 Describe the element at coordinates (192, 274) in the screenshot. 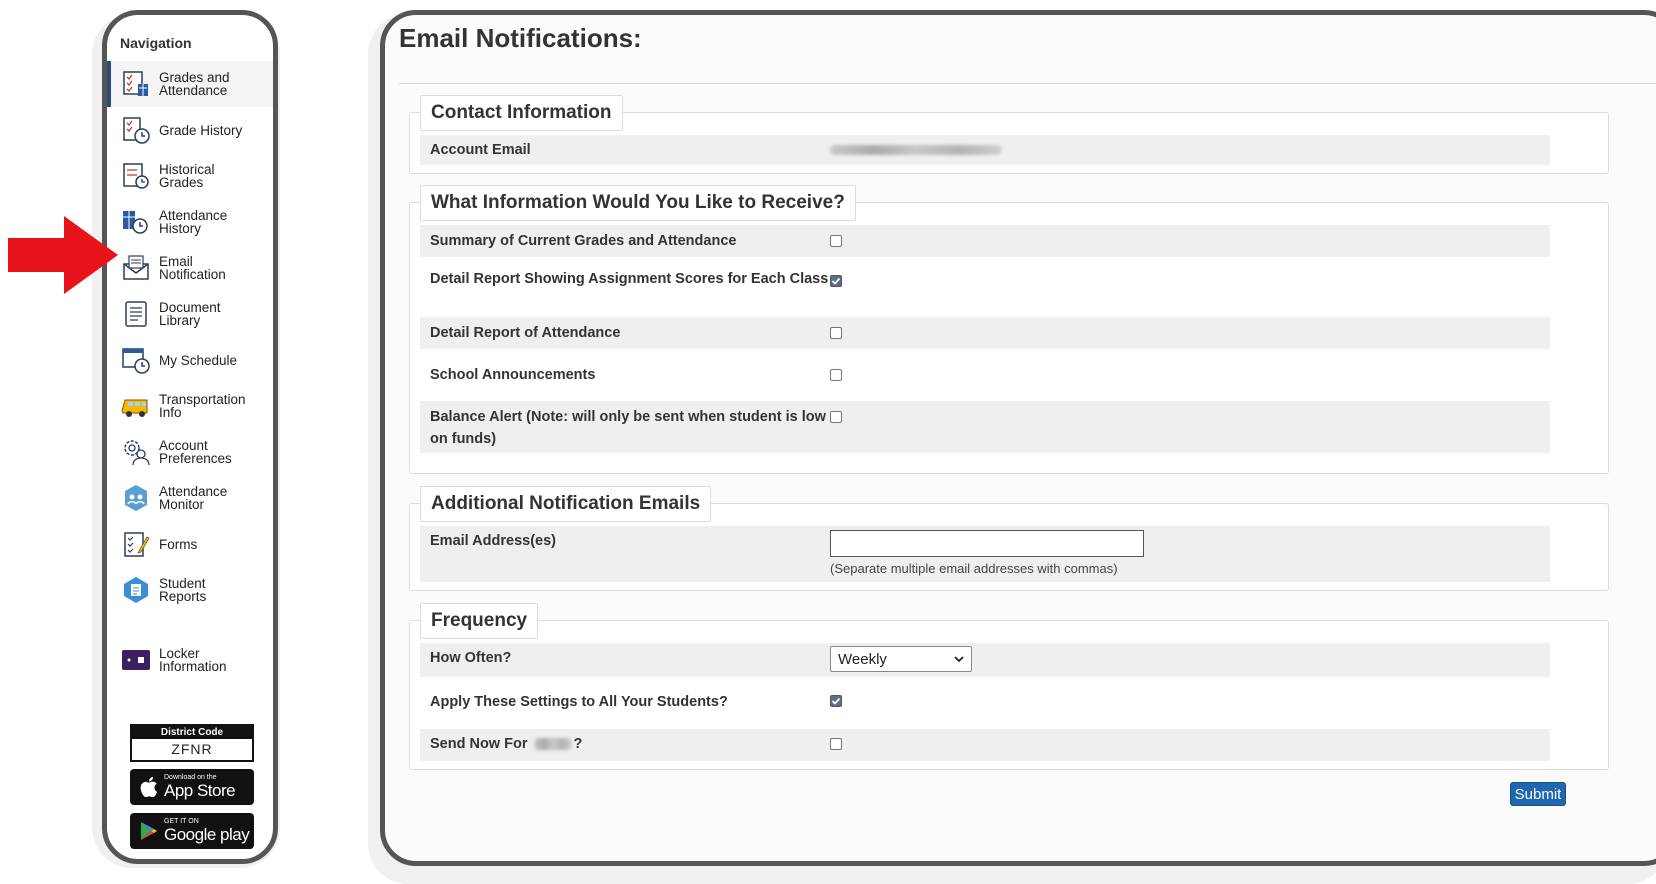

I see `nav-label-line-2: Notification` at that location.